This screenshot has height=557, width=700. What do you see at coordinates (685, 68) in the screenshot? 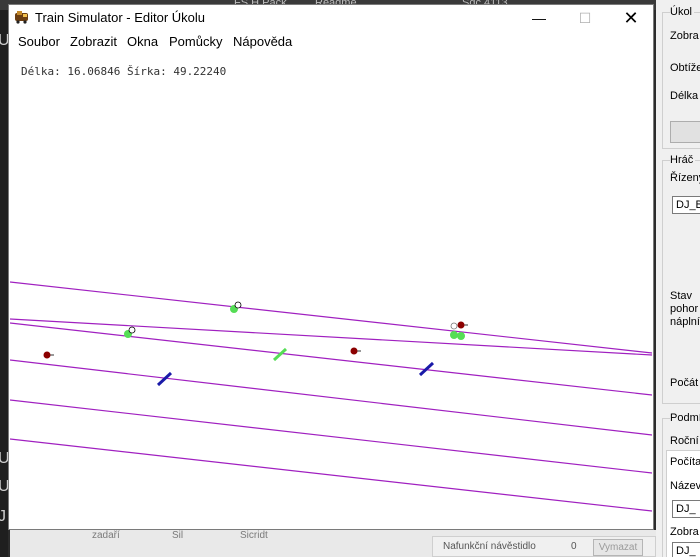
I see `difficulty-label: Obtíže` at bounding box center [685, 68].